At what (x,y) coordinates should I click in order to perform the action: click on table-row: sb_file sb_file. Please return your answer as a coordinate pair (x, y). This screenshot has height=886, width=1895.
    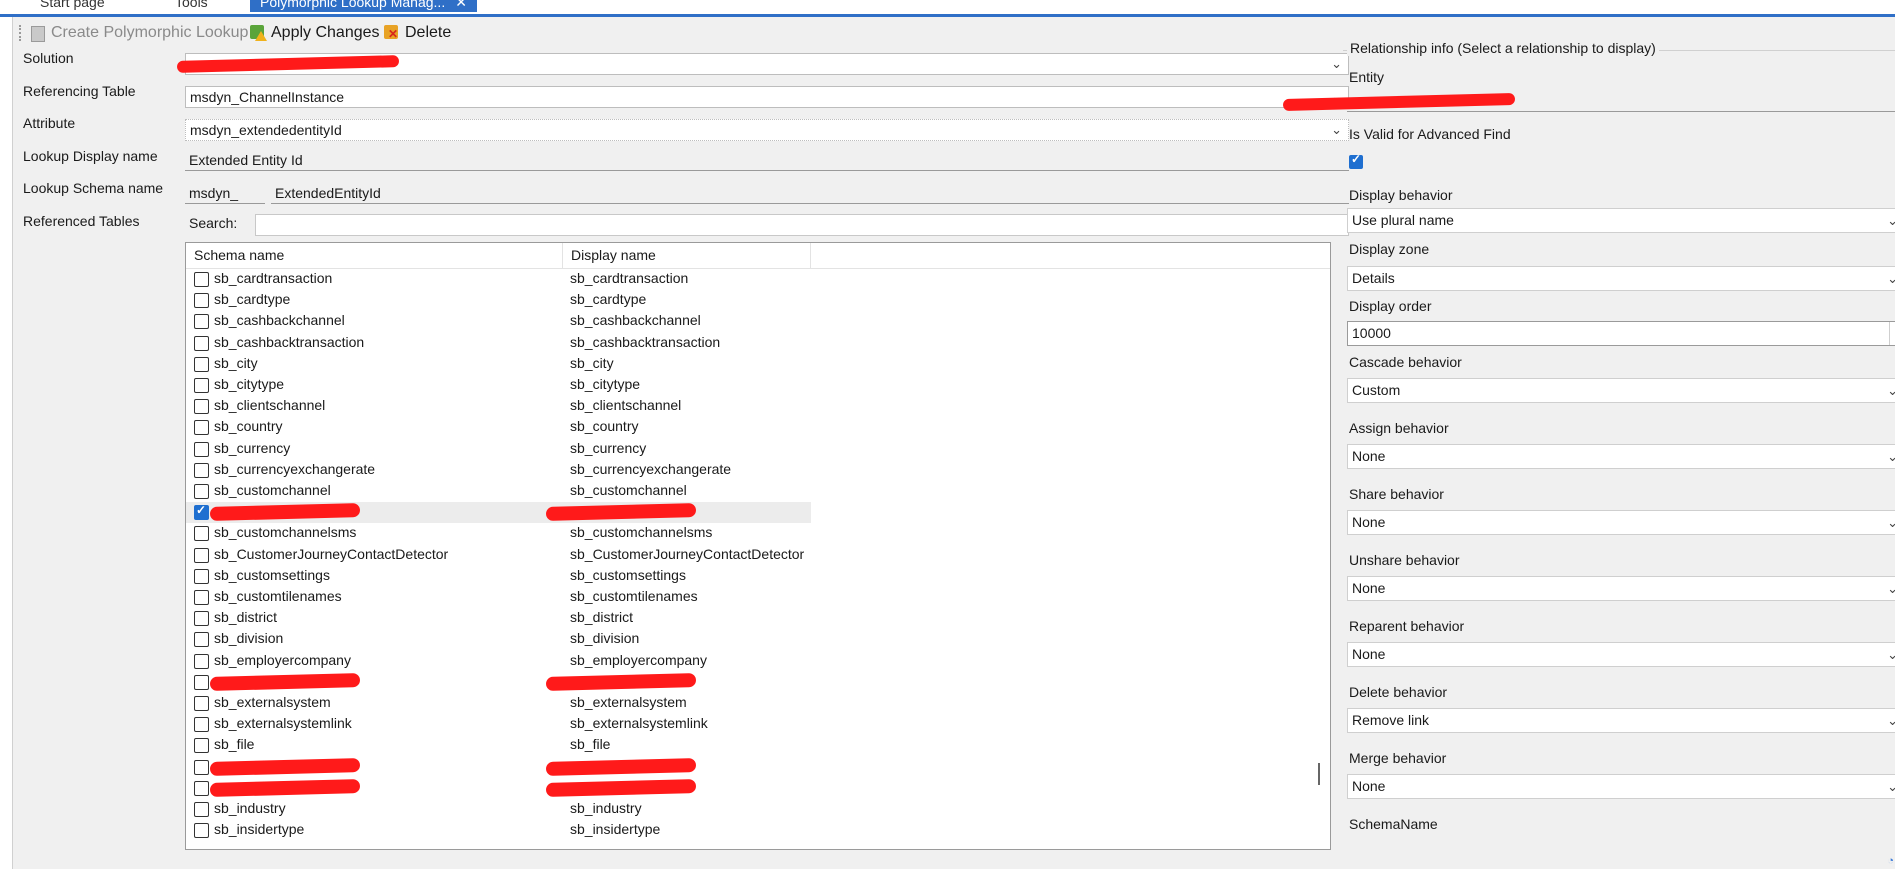
    Looking at the image, I should click on (498, 745).